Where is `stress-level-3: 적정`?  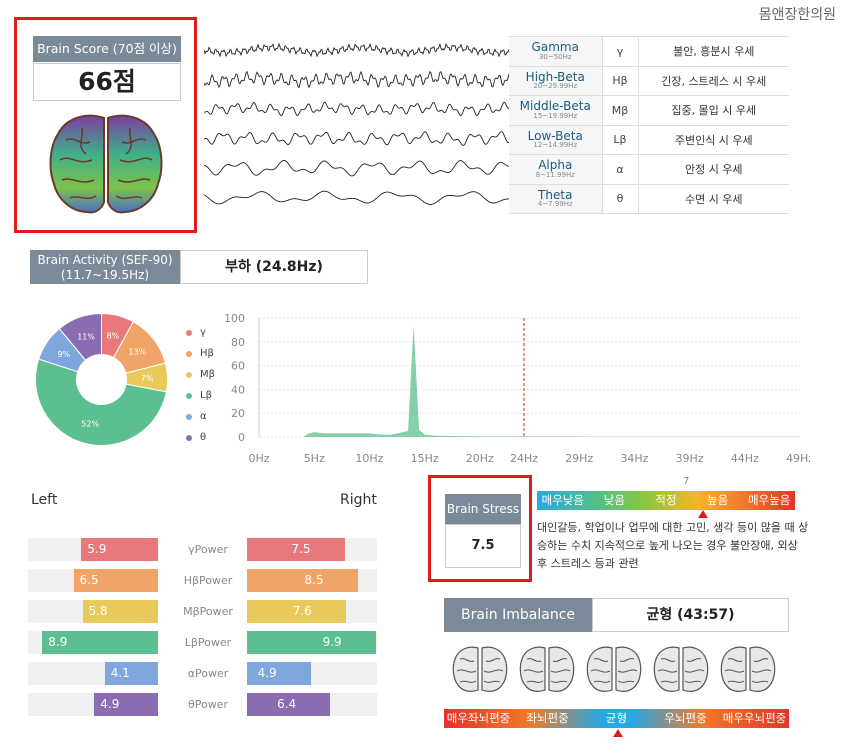 stress-level-3: 적정 is located at coordinates (666, 500).